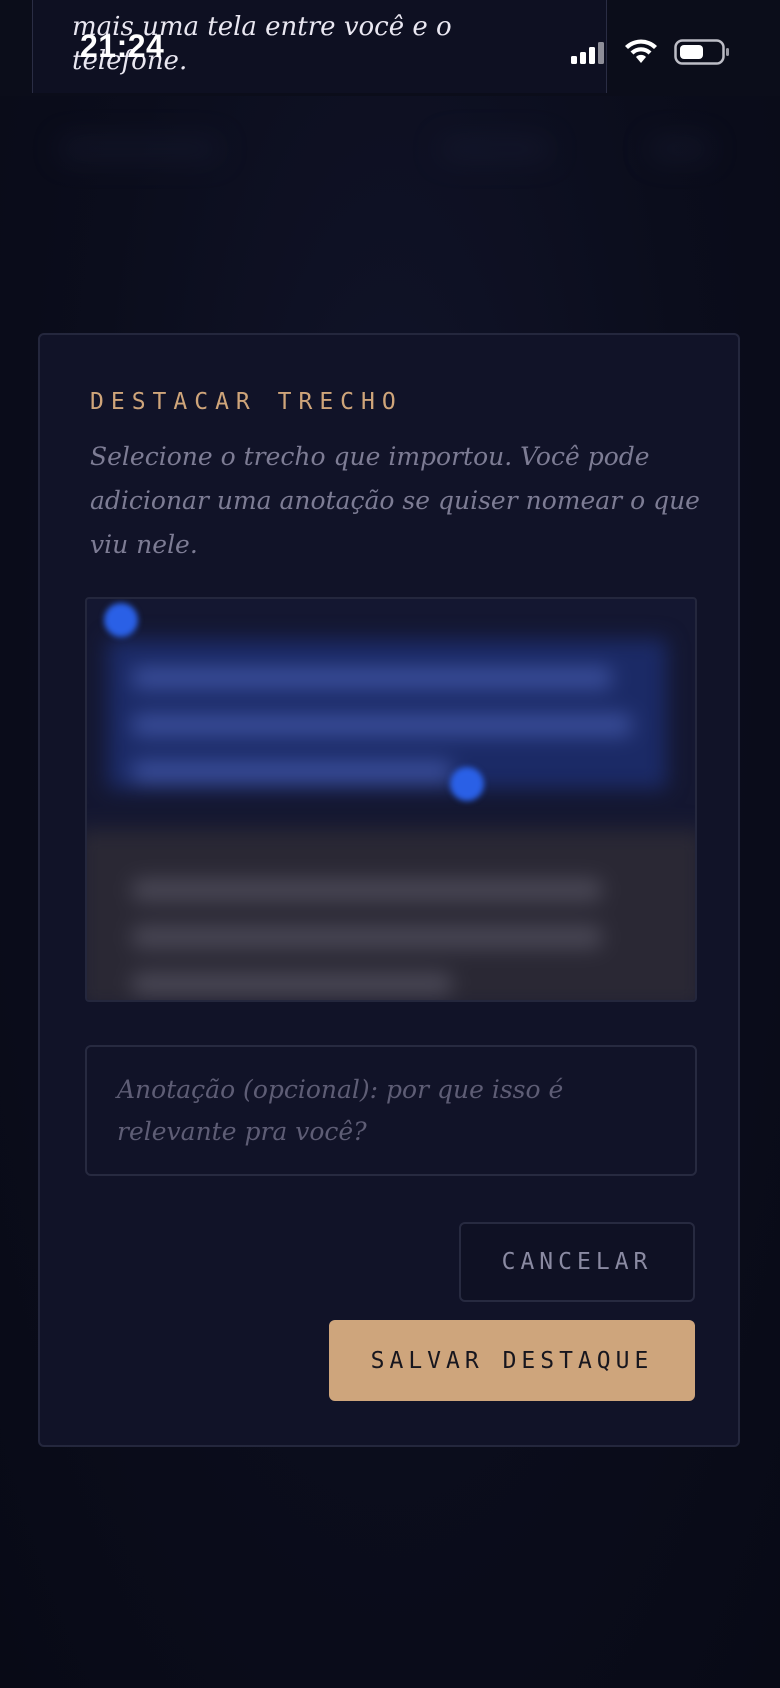 Image resolution: width=780 pixels, height=1688 pixels. Describe the element at coordinates (589, 53) in the screenshot. I see `cellular-signal-icon` at that location.